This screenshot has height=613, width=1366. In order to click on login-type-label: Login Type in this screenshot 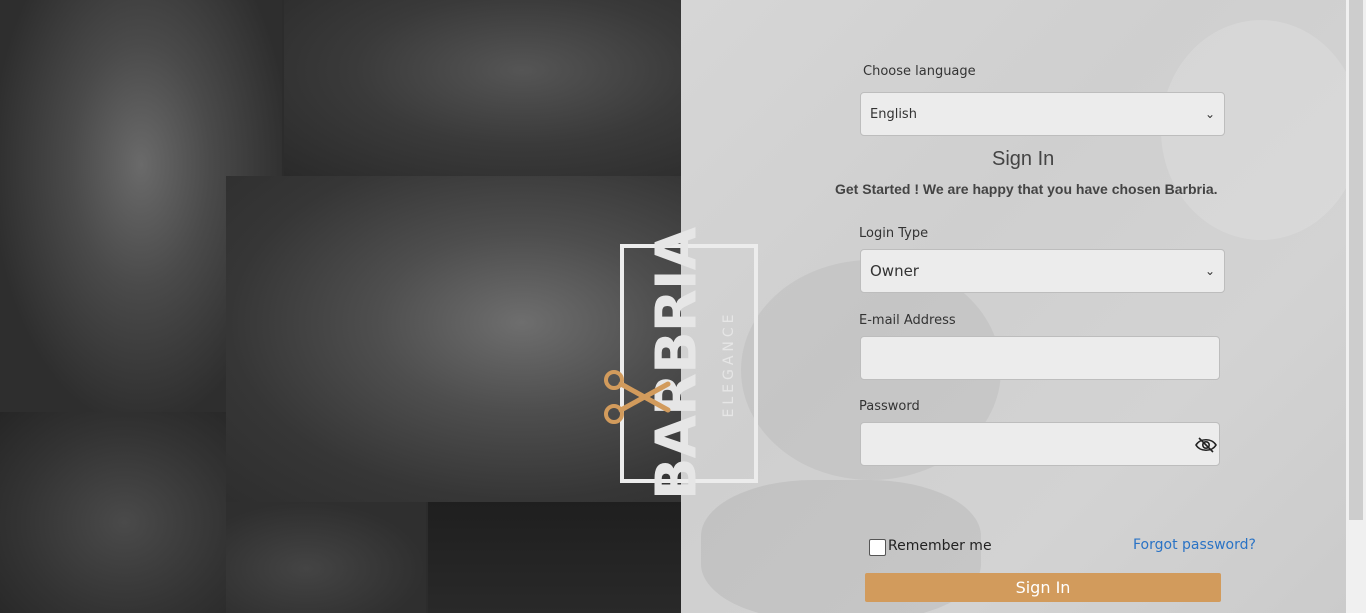, I will do `click(894, 233)`.